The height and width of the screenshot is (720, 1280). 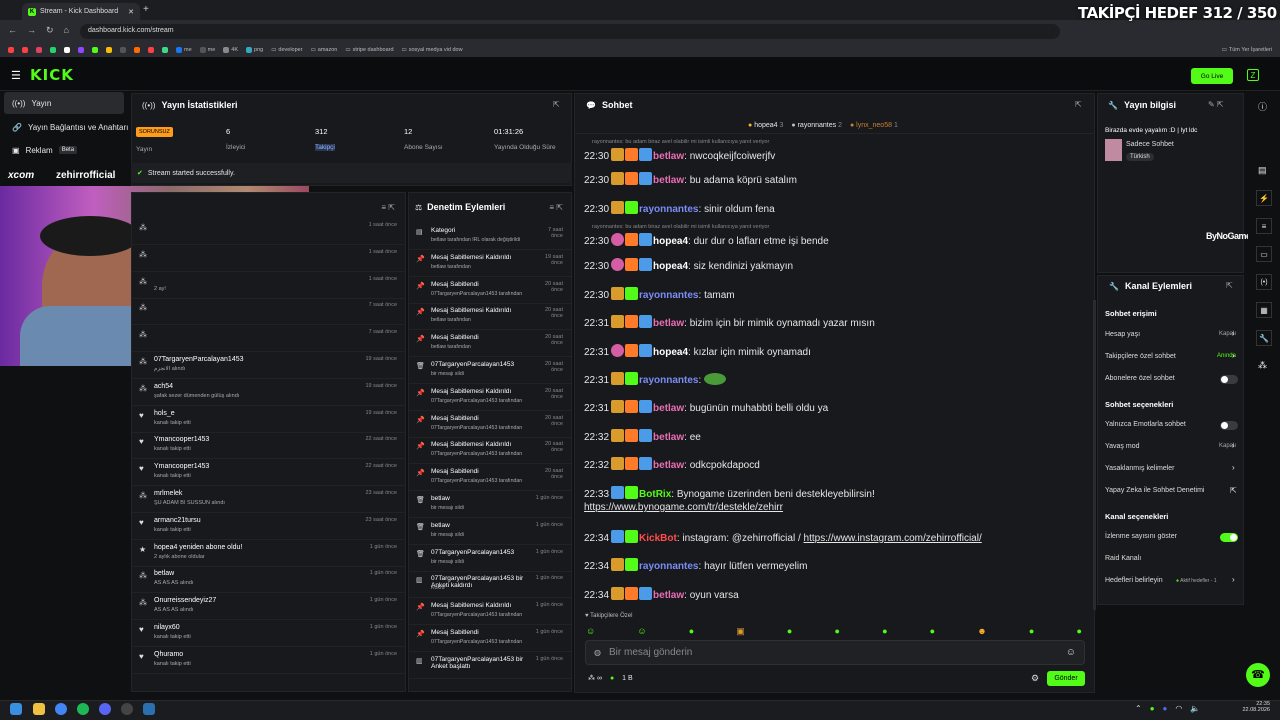 What do you see at coordinates (1233, 490) in the screenshot?
I see `external-link-icon: ⇱` at bounding box center [1233, 490].